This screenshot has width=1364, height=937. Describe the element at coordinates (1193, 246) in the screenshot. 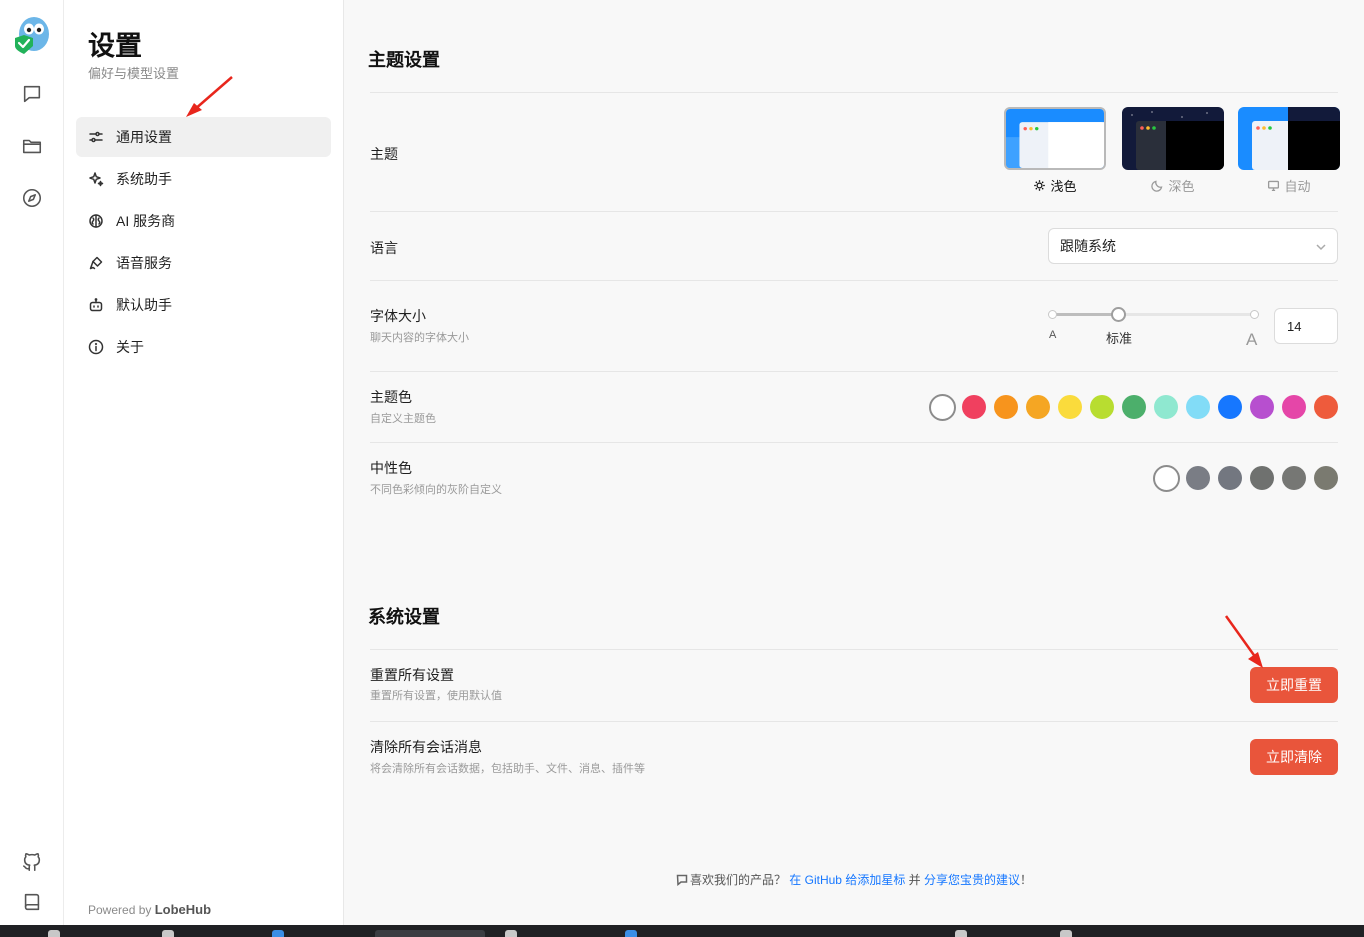

I see `language-select: 跟随系统` at that location.